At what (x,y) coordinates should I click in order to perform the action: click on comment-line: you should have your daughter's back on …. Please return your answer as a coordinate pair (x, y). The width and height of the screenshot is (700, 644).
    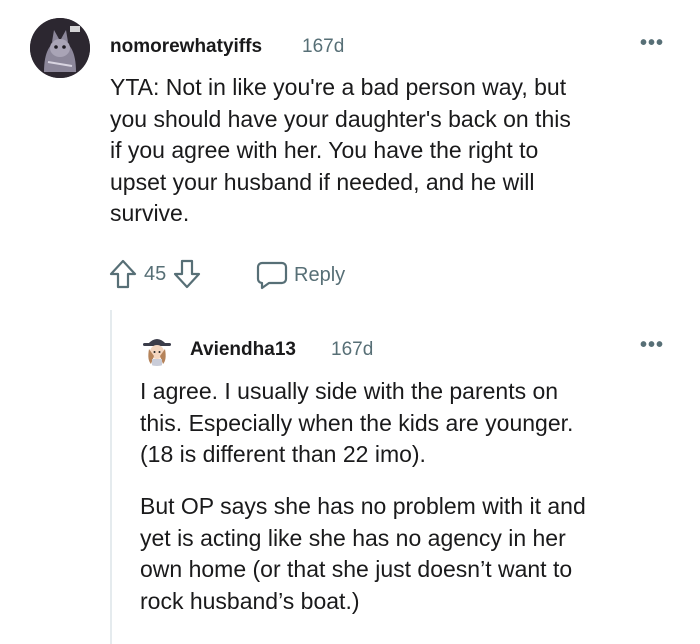
    Looking at the image, I should click on (340, 118).